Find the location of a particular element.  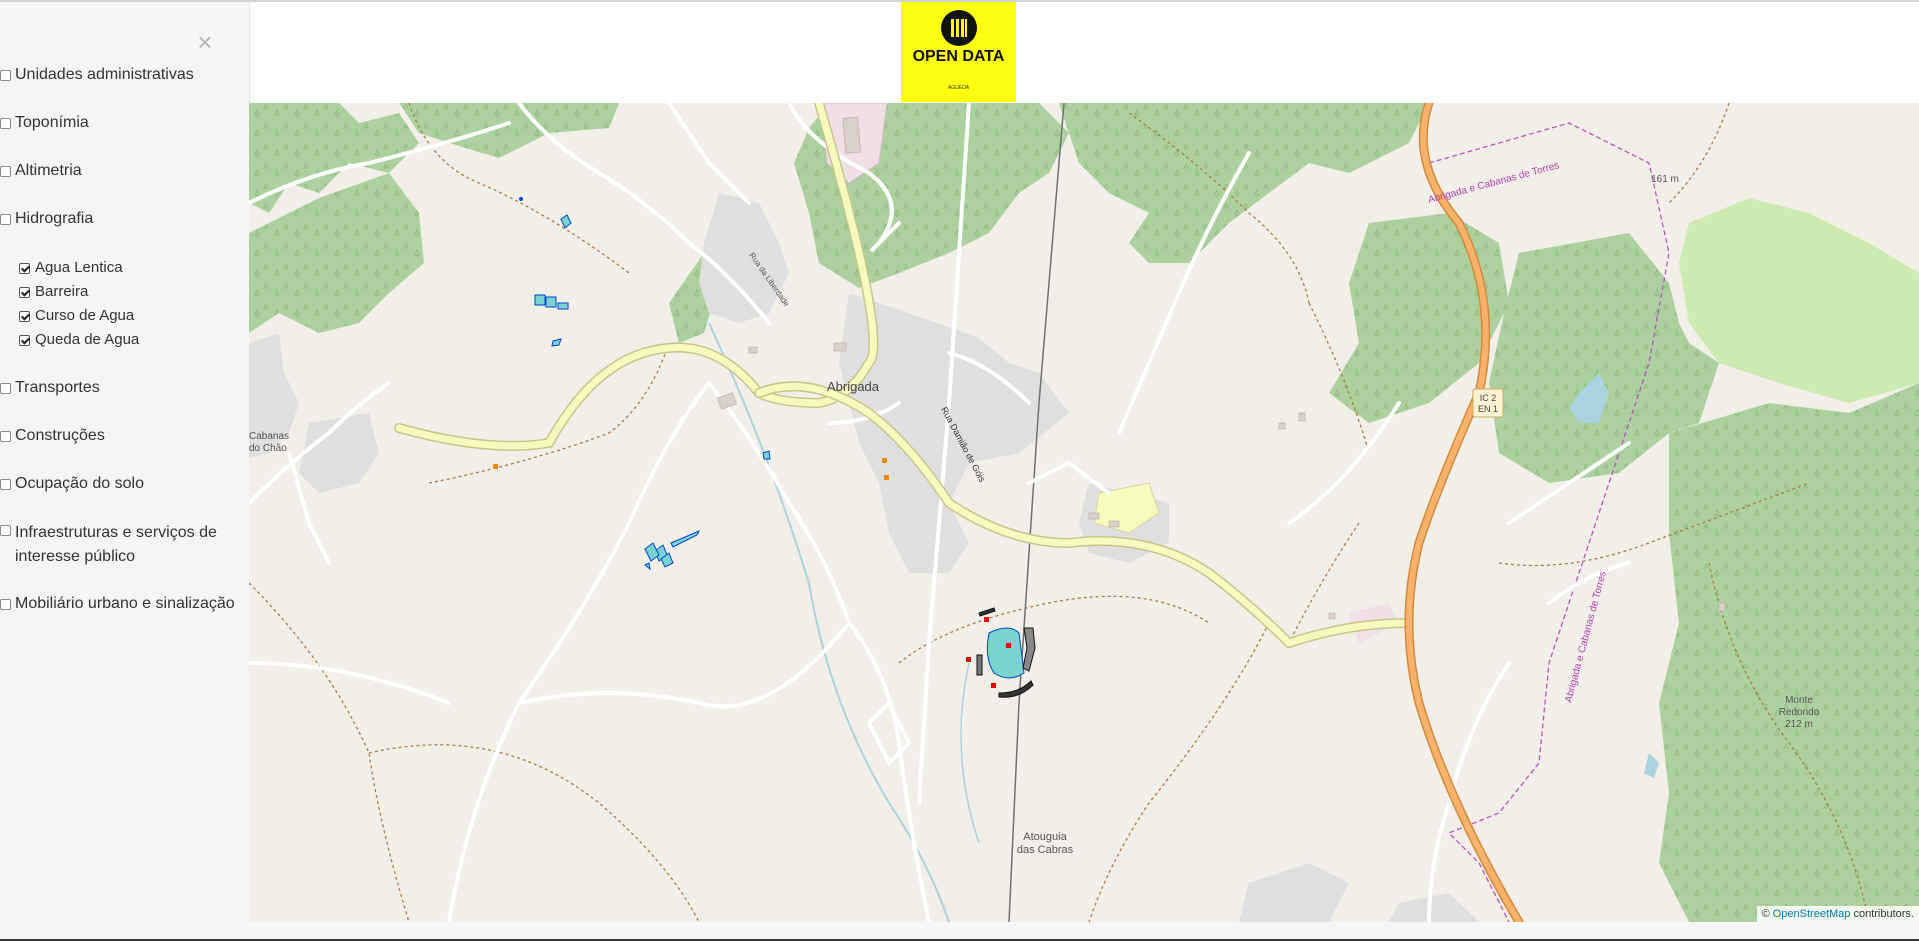

label-monte-elev: 212 m is located at coordinates (1799, 724).